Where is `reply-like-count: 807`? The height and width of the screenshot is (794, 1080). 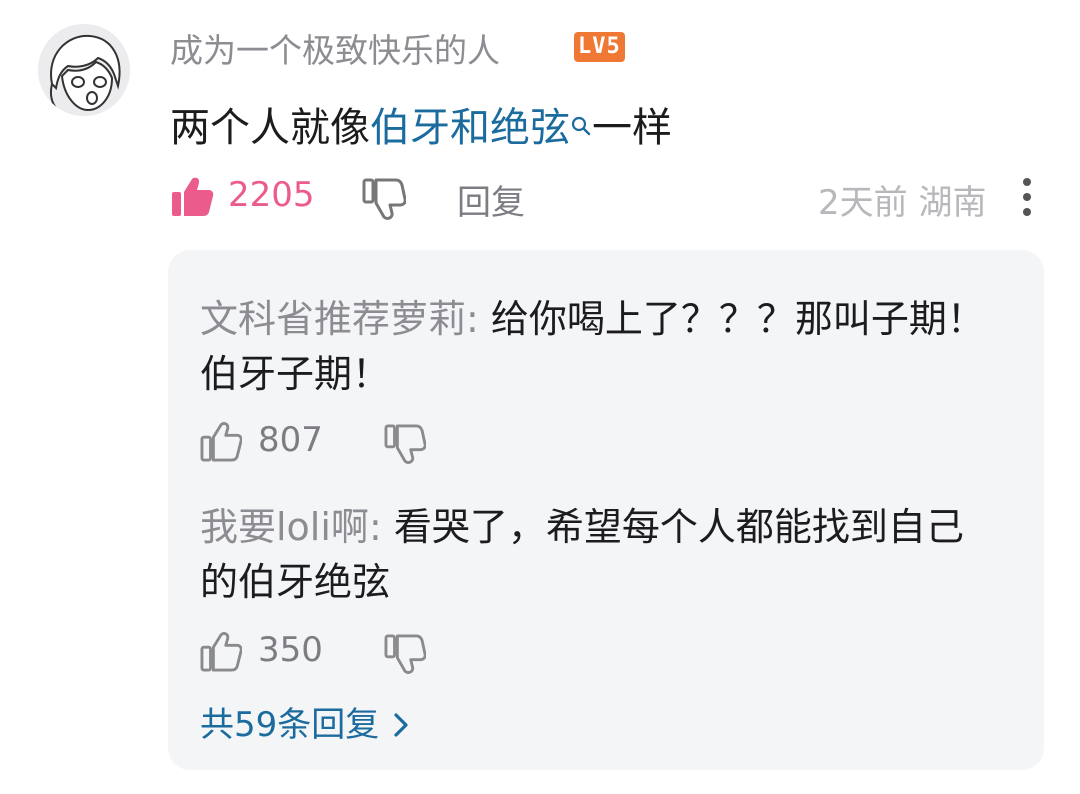
reply-like-count: 807 is located at coordinates (290, 440).